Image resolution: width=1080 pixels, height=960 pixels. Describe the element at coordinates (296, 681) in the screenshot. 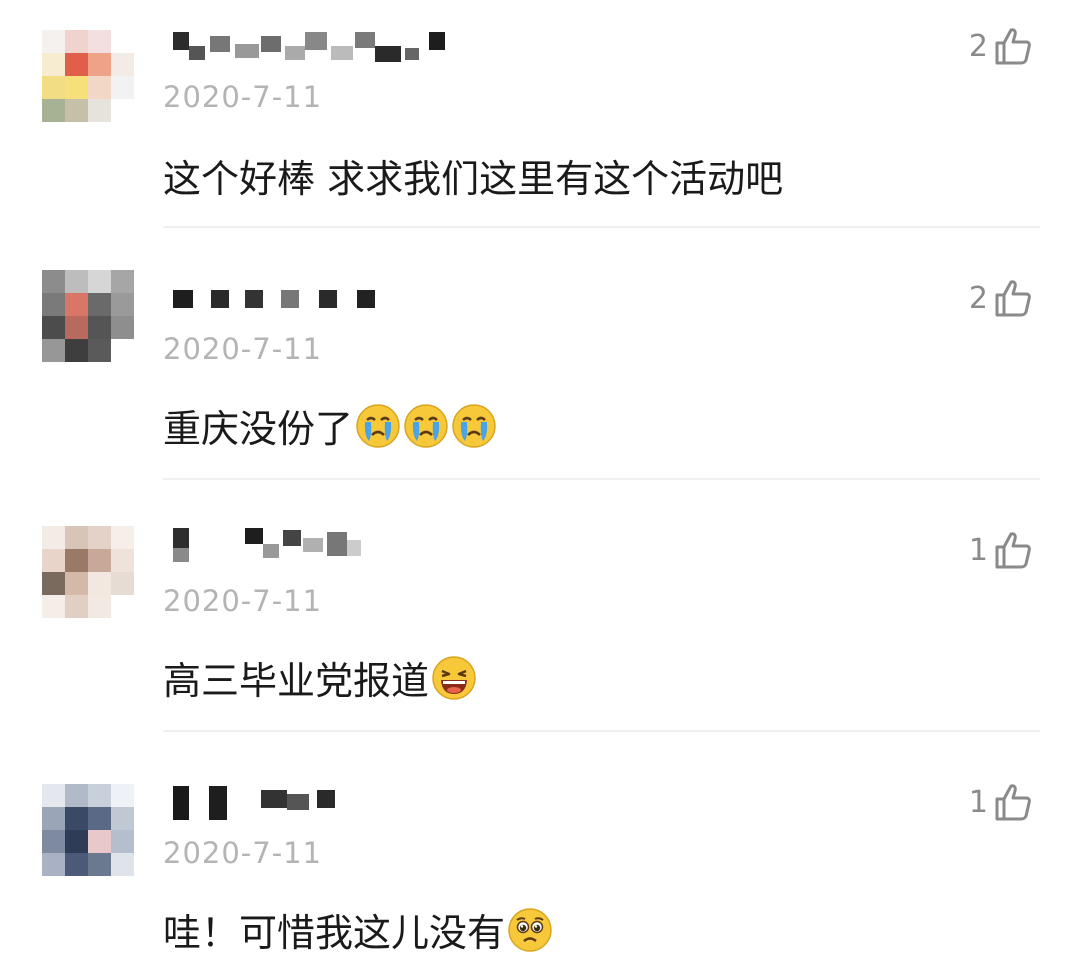

I see `comment-text: 高三毕业党报道` at that location.